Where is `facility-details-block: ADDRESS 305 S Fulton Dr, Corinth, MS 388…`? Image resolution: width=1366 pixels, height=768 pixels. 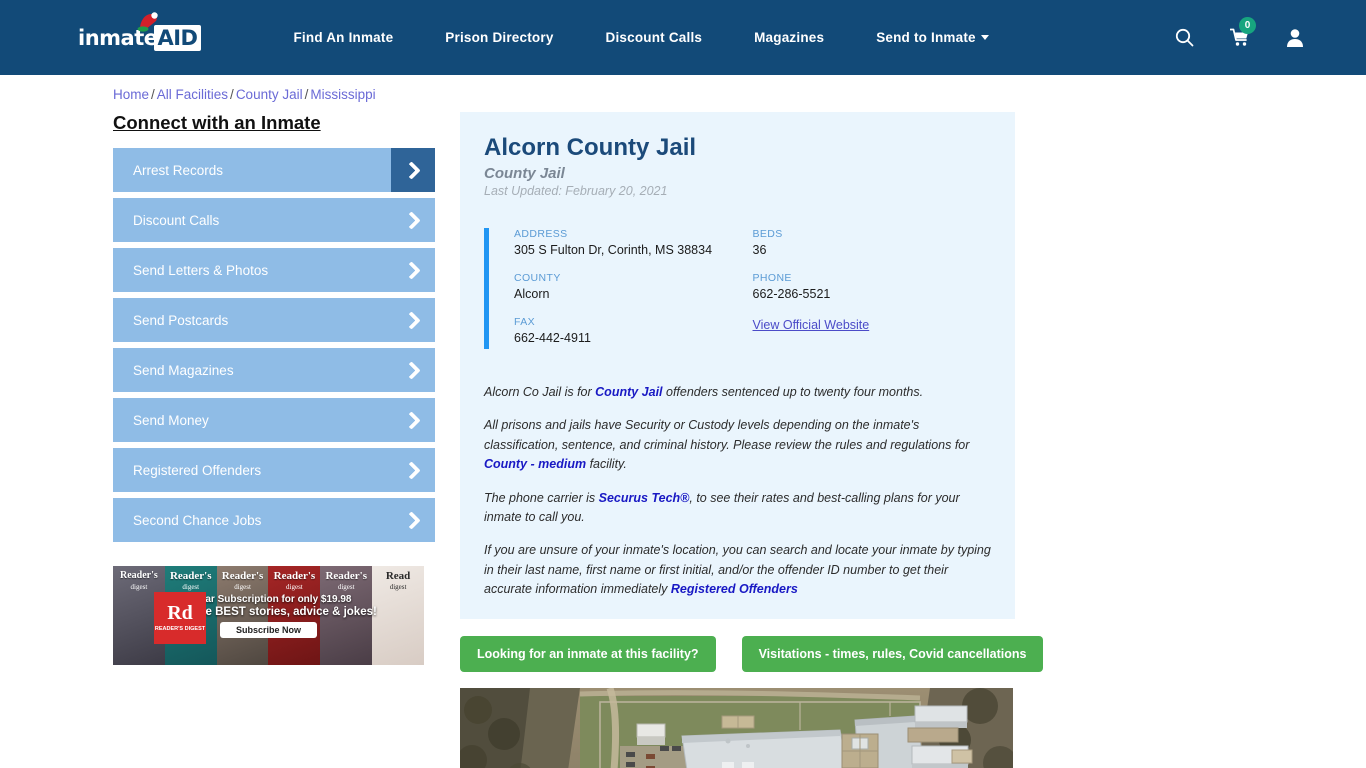
facility-details-block: ADDRESS 305 S Fulton Dr, Corinth, MS 388… is located at coordinates (737, 288).